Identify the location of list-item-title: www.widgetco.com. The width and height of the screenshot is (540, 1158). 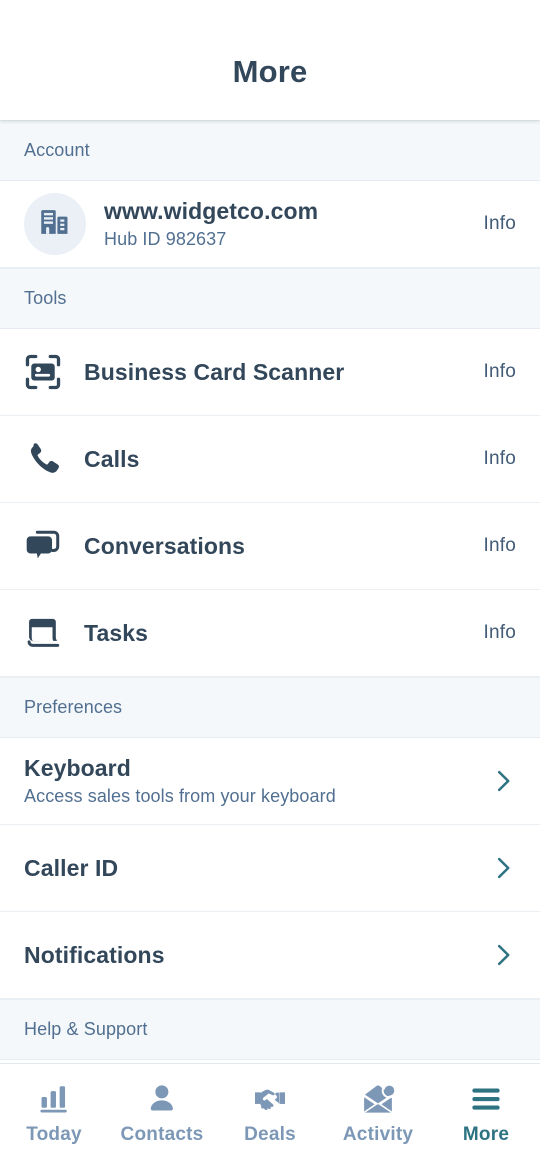
(211, 210).